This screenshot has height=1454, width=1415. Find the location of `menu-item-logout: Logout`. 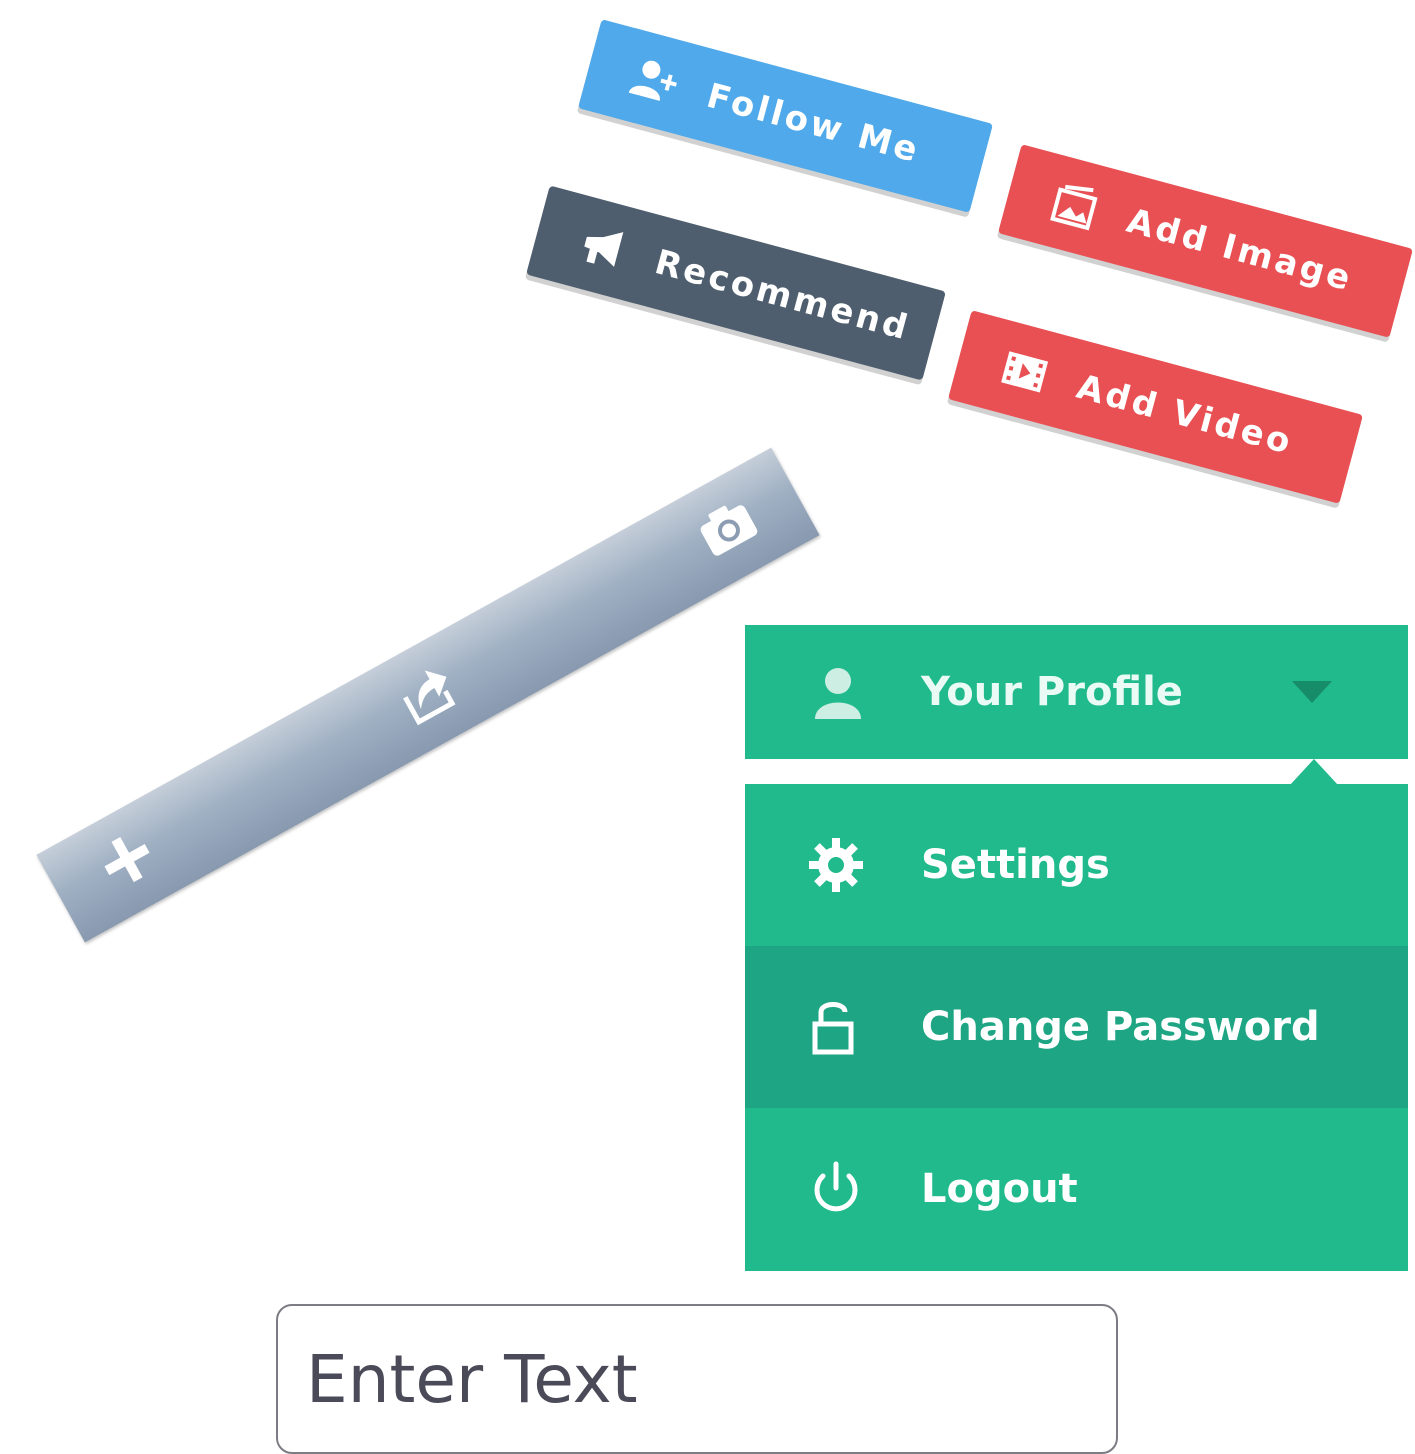

menu-item-logout: Logout is located at coordinates (1076, 1189).